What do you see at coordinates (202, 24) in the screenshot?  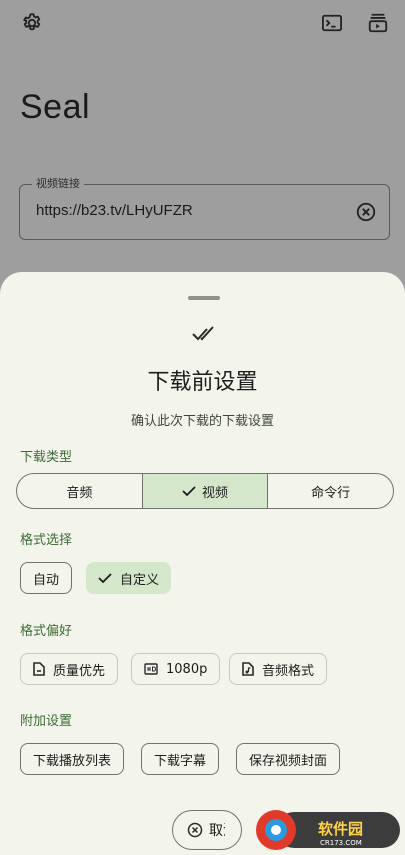 I see `top-app-bar` at bounding box center [202, 24].